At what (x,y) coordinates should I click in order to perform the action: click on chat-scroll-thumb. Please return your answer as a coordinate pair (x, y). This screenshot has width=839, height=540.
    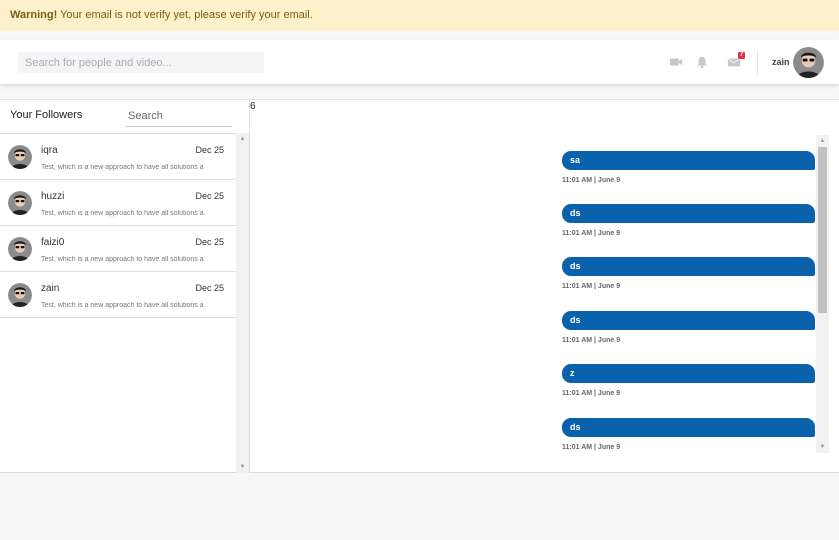
    Looking at the image, I should click on (822, 230).